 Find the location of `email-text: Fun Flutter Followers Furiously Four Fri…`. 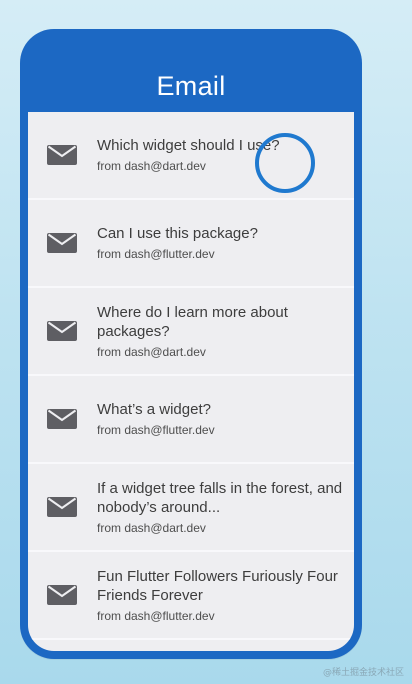

email-text: Fun Flutter Followers Furiously Four Fri… is located at coordinates (221, 595).